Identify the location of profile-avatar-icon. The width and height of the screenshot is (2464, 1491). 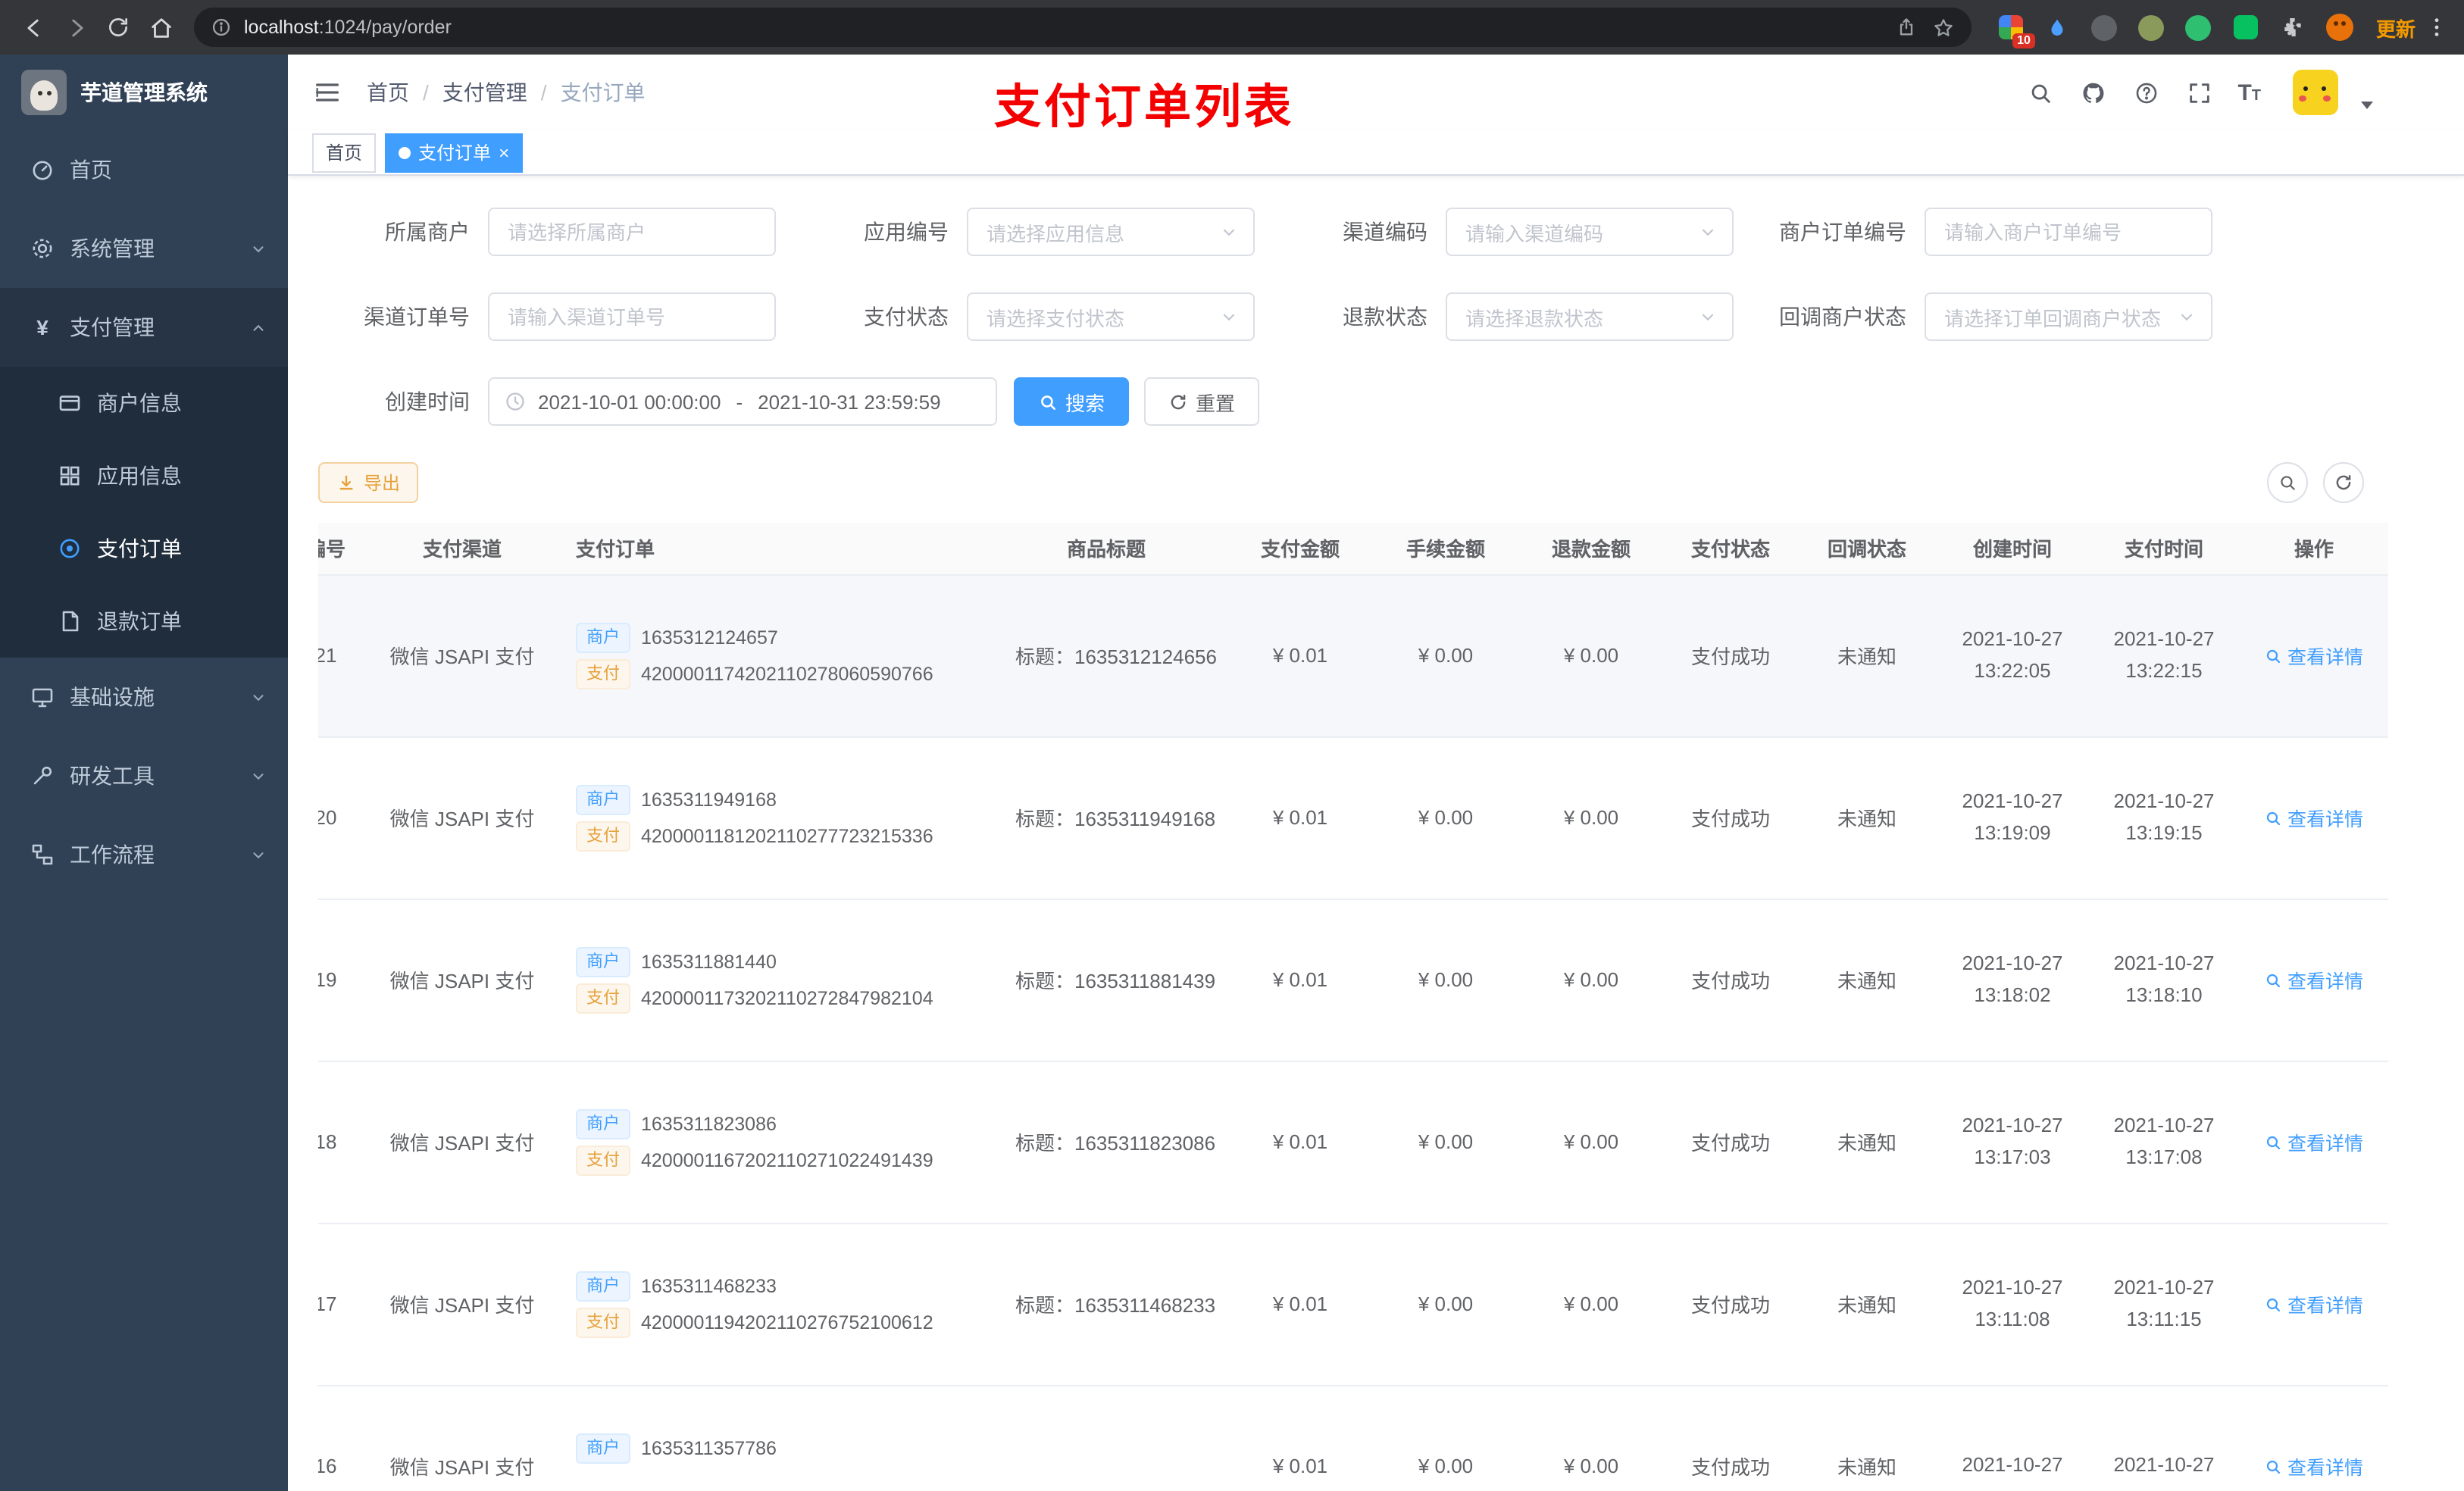
(2340, 27).